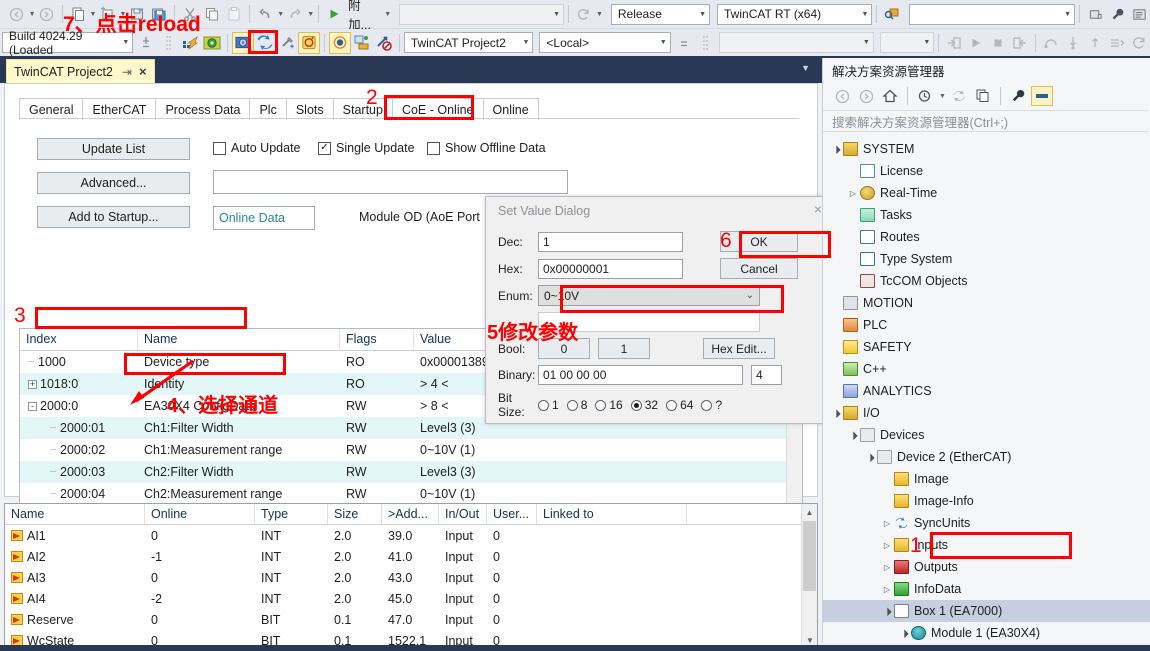  What do you see at coordinates (610, 268) in the screenshot?
I see `hex-input: 0x00000001` at bounding box center [610, 268].